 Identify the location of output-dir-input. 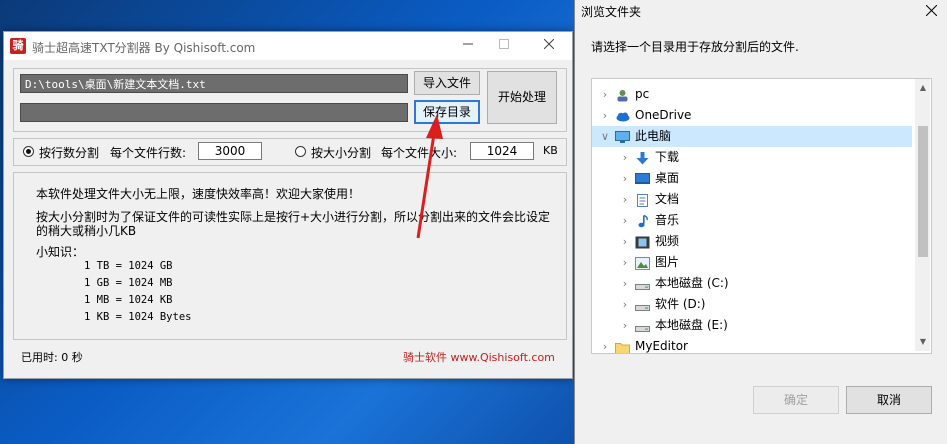
(214, 112).